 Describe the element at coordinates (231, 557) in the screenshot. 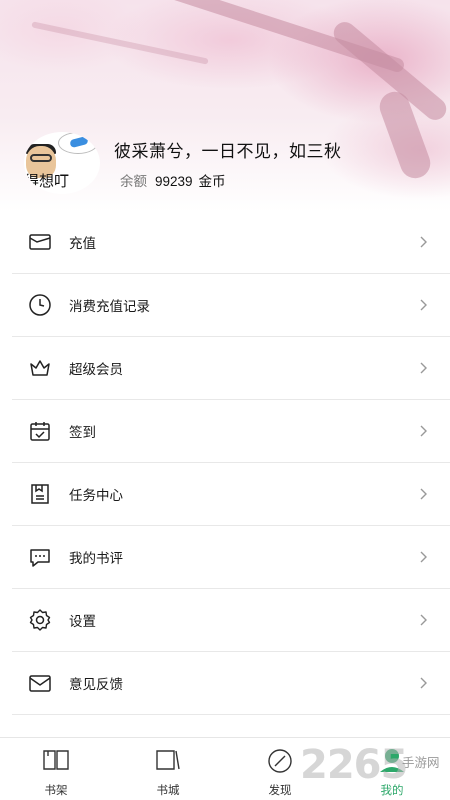

I see `menu-item-reviews: 我的书评` at that location.